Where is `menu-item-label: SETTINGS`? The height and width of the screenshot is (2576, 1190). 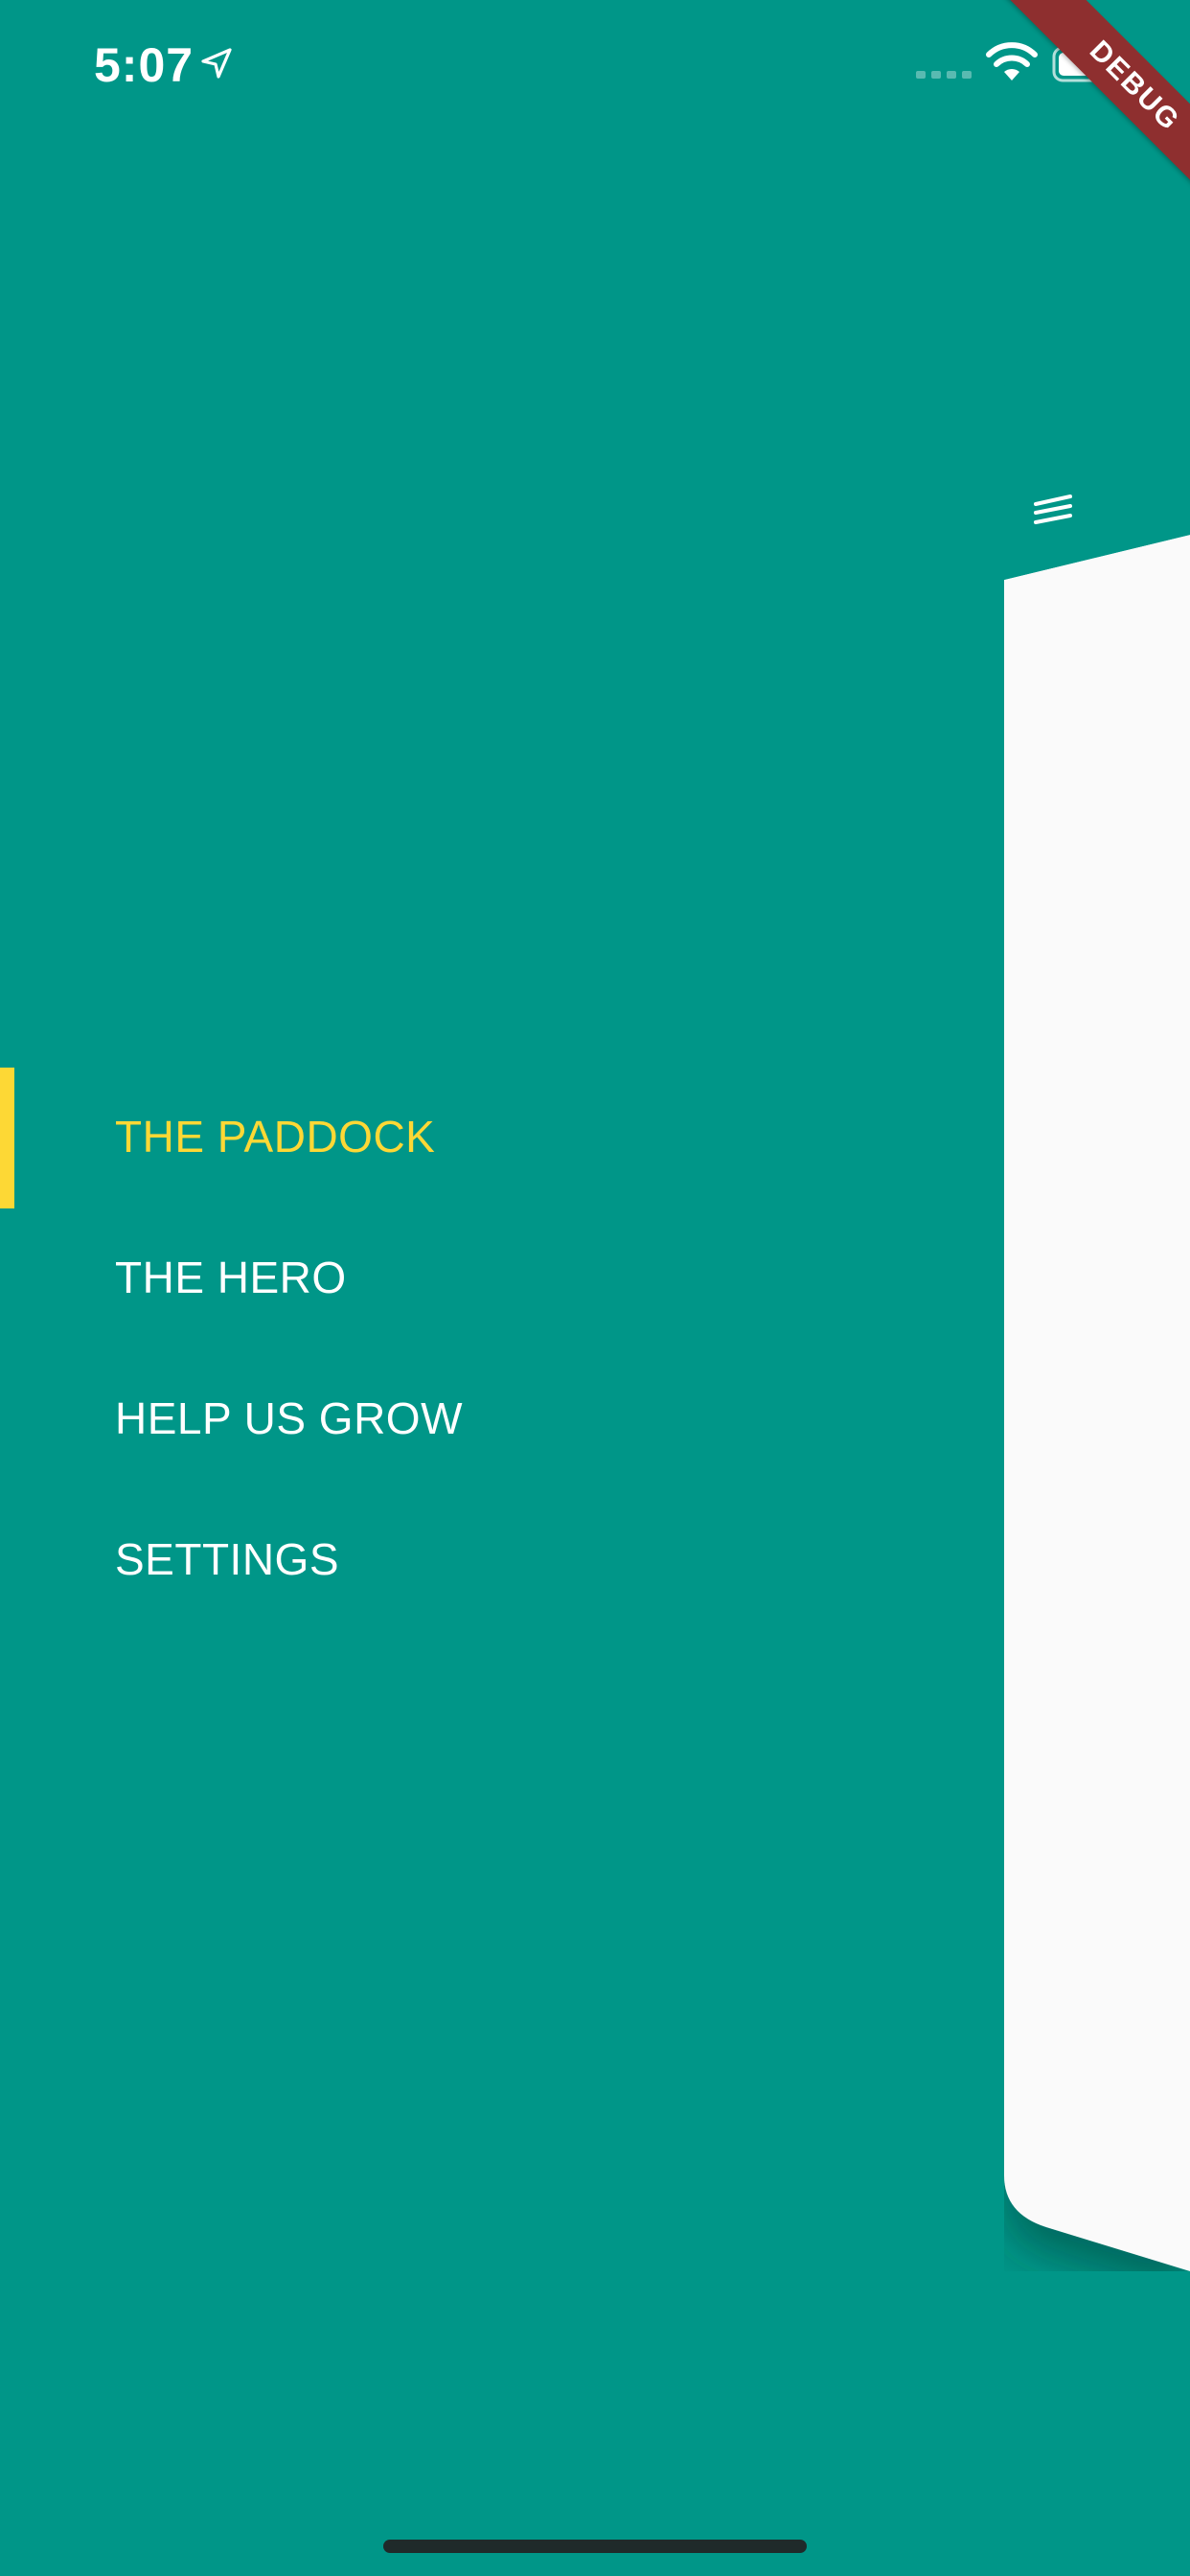 menu-item-label: SETTINGS is located at coordinates (228, 1559).